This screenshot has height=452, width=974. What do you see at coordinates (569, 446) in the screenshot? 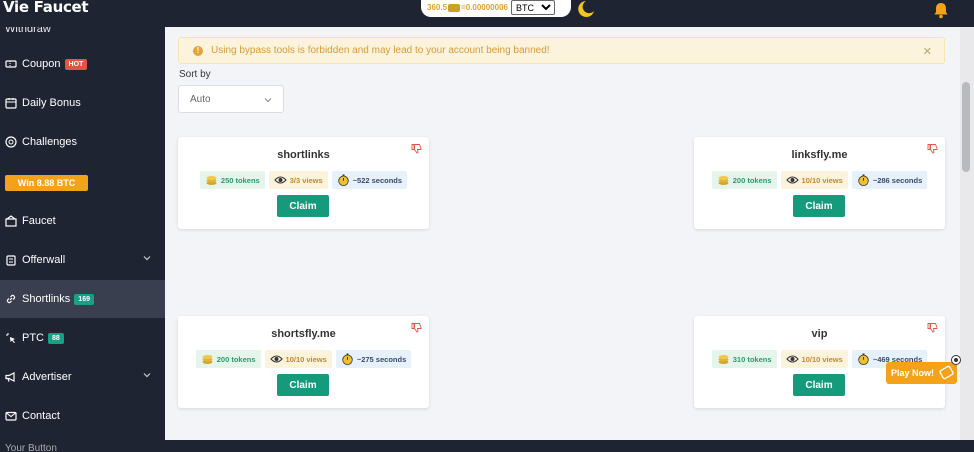
I see `bottom-edge` at bounding box center [569, 446].